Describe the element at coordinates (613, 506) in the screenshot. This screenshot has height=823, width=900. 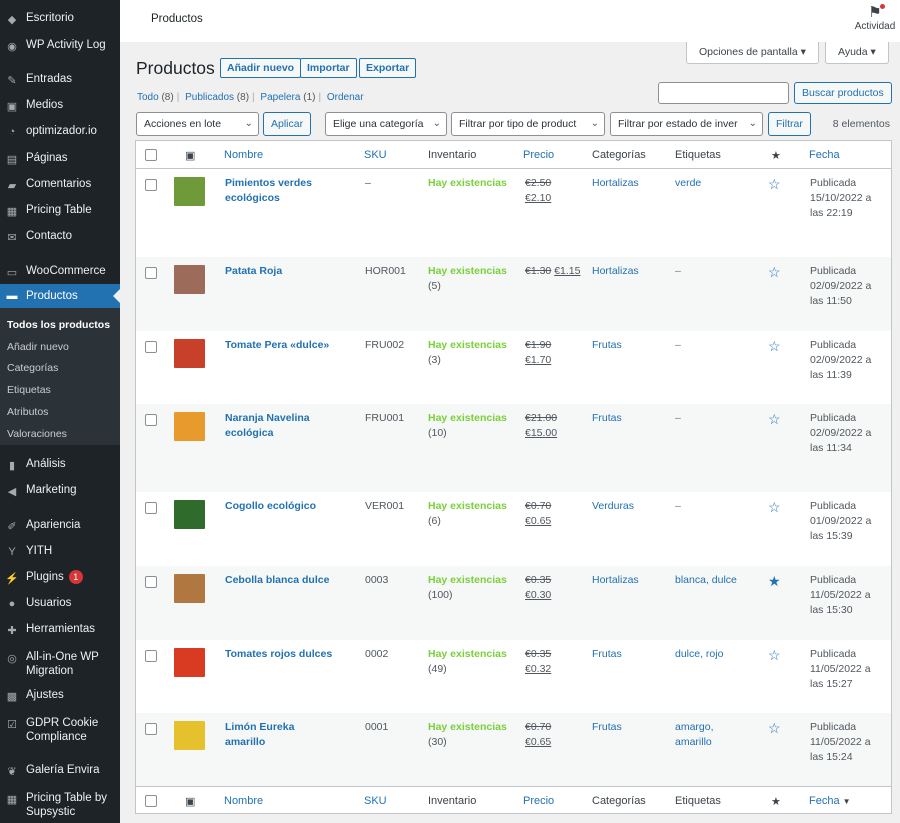
I see `category-link: Verduras` at that location.